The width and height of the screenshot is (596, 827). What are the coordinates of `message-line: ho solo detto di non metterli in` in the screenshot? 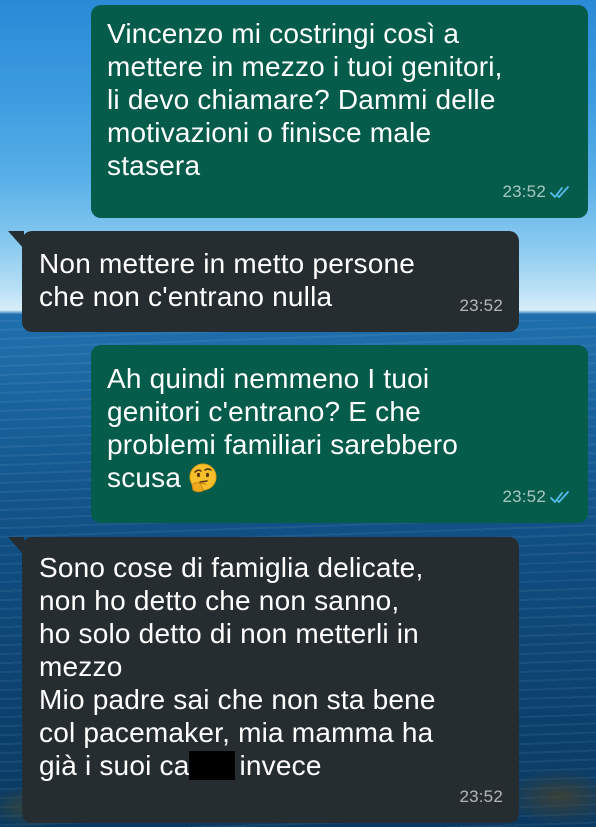 It's located at (229, 633).